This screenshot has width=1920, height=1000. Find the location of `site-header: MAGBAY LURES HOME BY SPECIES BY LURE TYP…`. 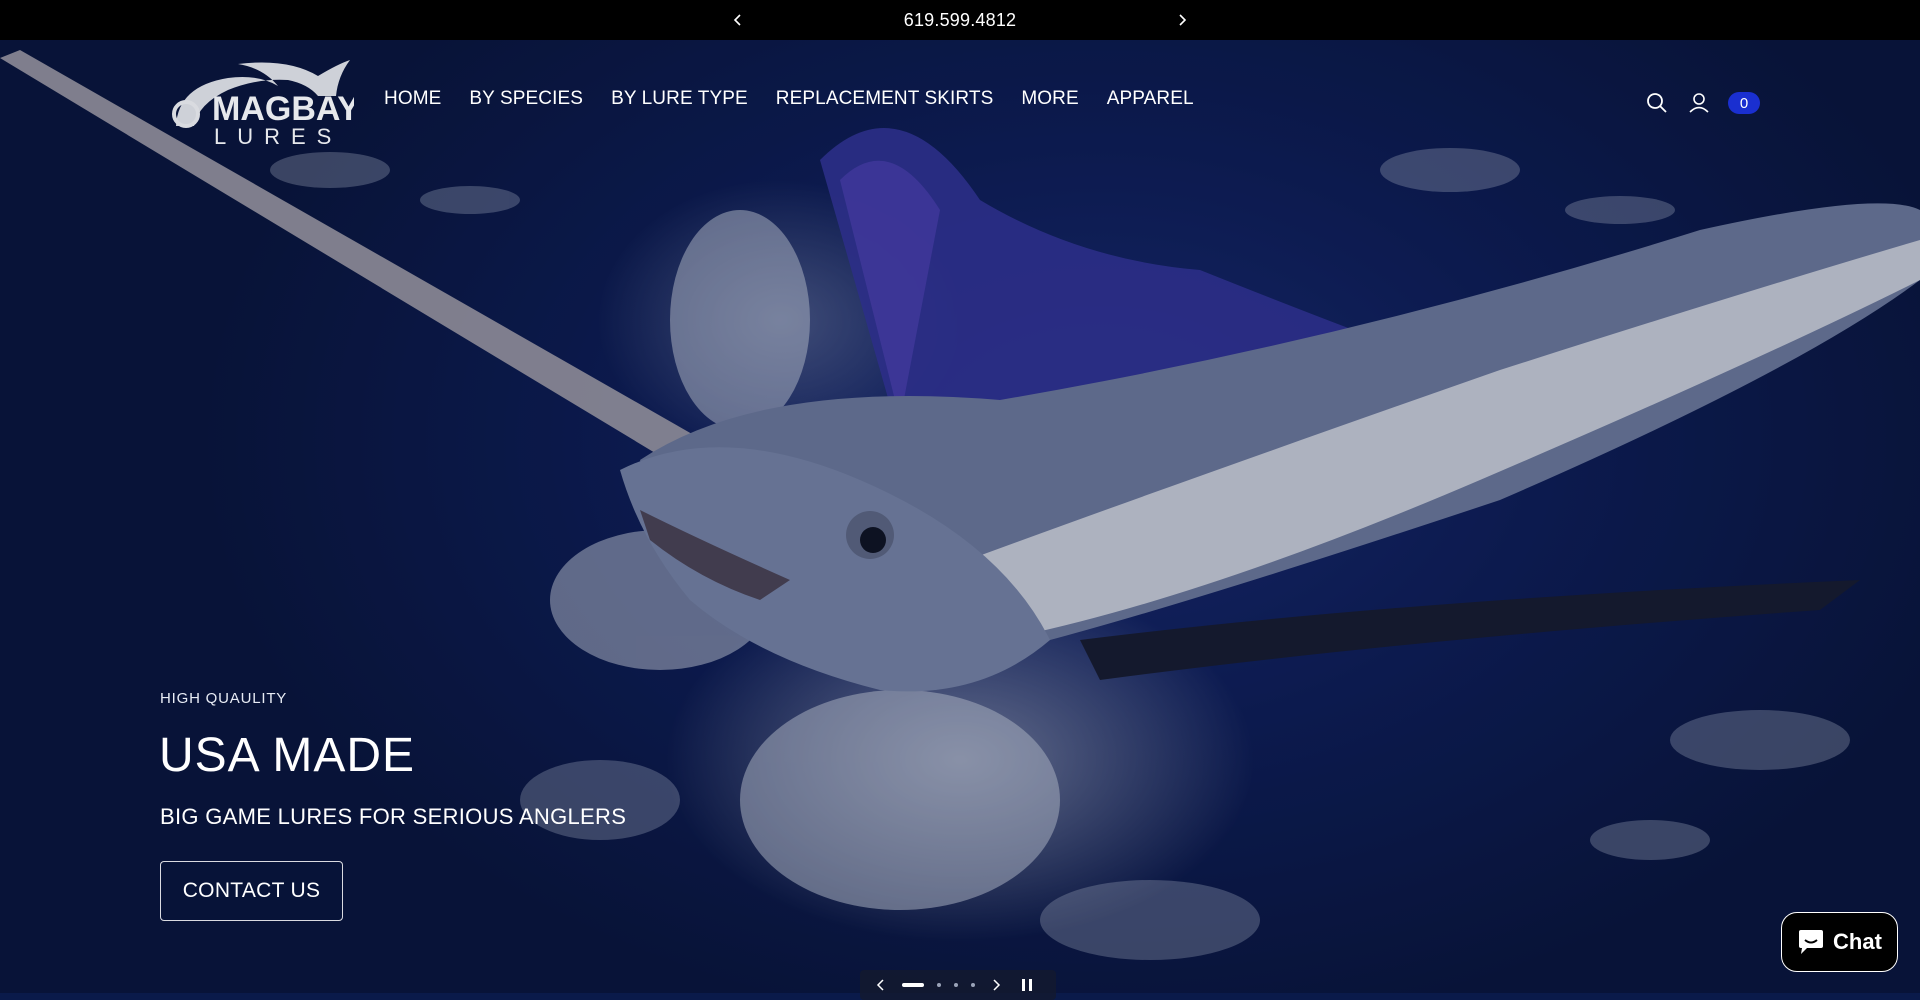

site-header: MAGBAY LURES HOME BY SPECIES BY LURE TYP… is located at coordinates (960, 103).